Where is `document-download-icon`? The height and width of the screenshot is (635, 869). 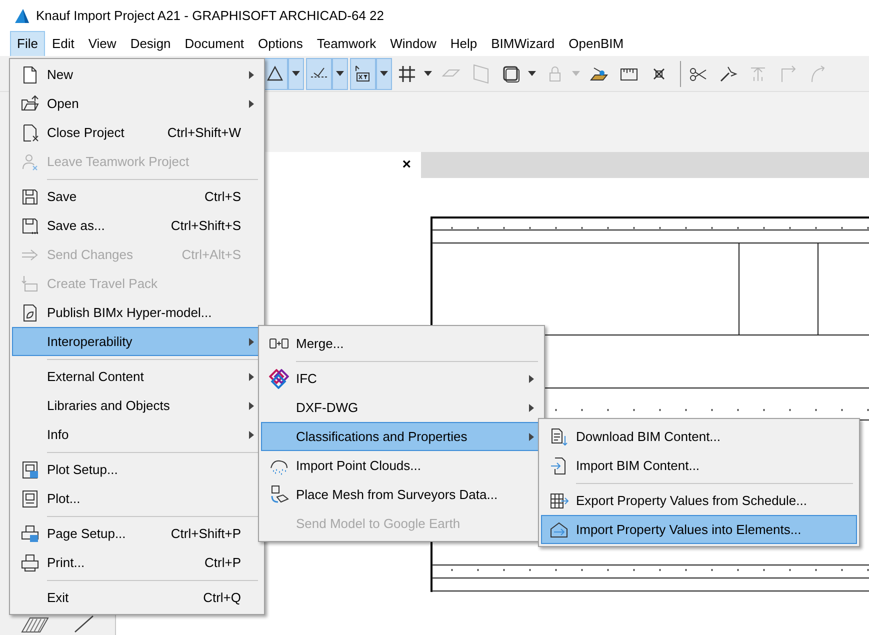 document-download-icon is located at coordinates (558, 436).